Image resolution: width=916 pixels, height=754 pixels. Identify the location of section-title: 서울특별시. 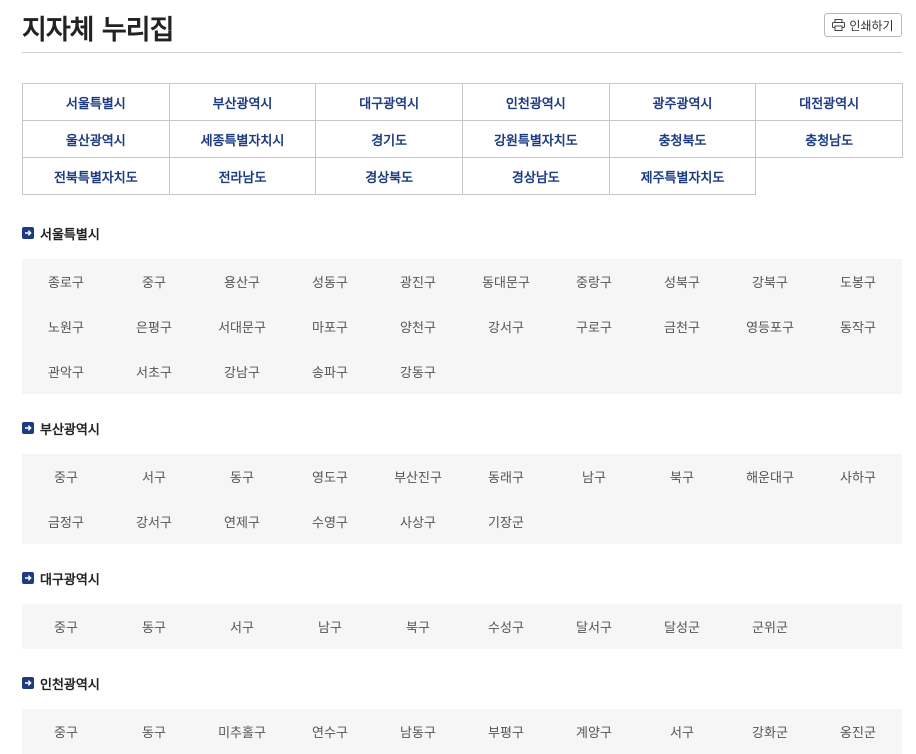
(70, 235).